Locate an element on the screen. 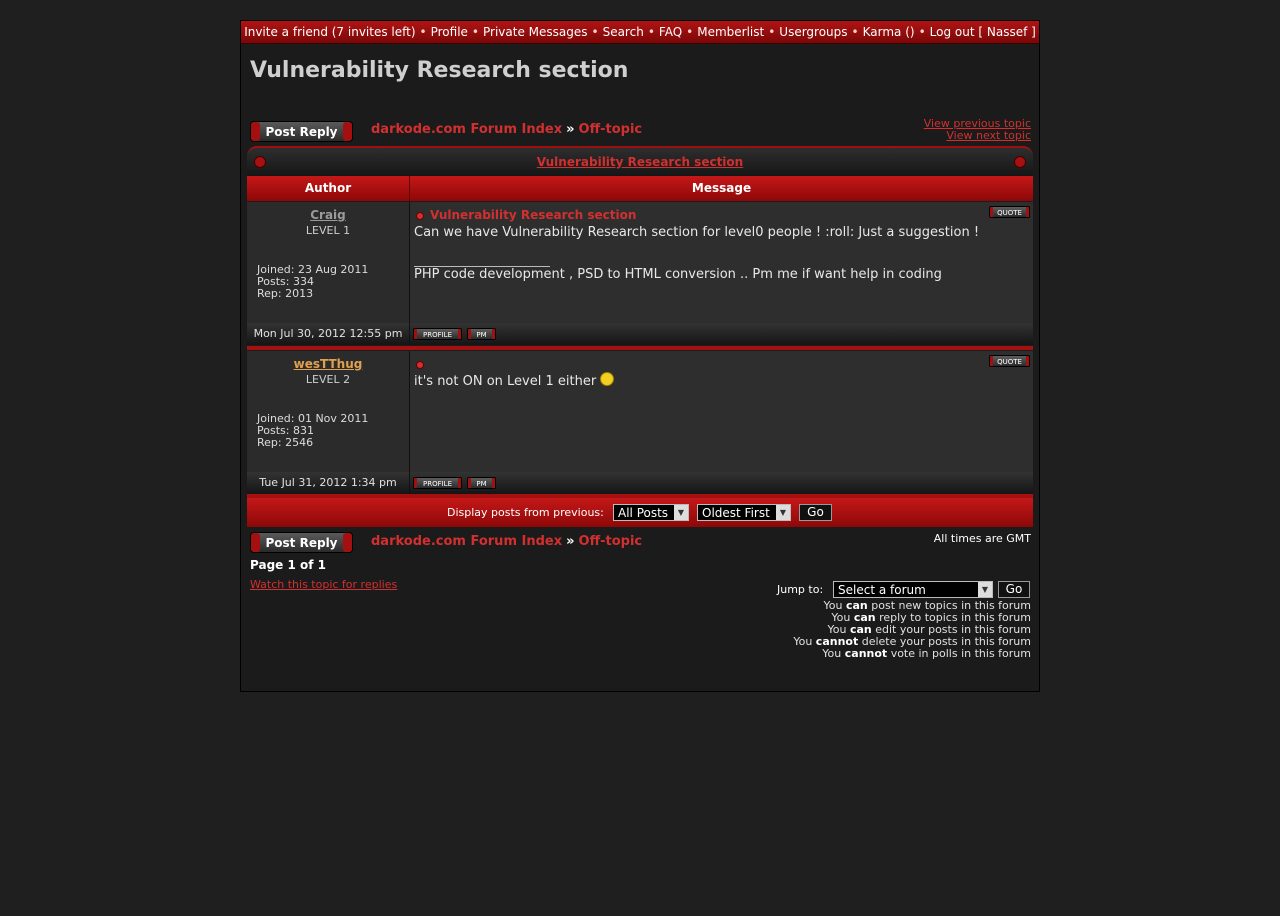 Image resolution: width=1280 pixels, height=916 pixels. post-body: it's not ON on Level 1 either is located at coordinates (514, 380).